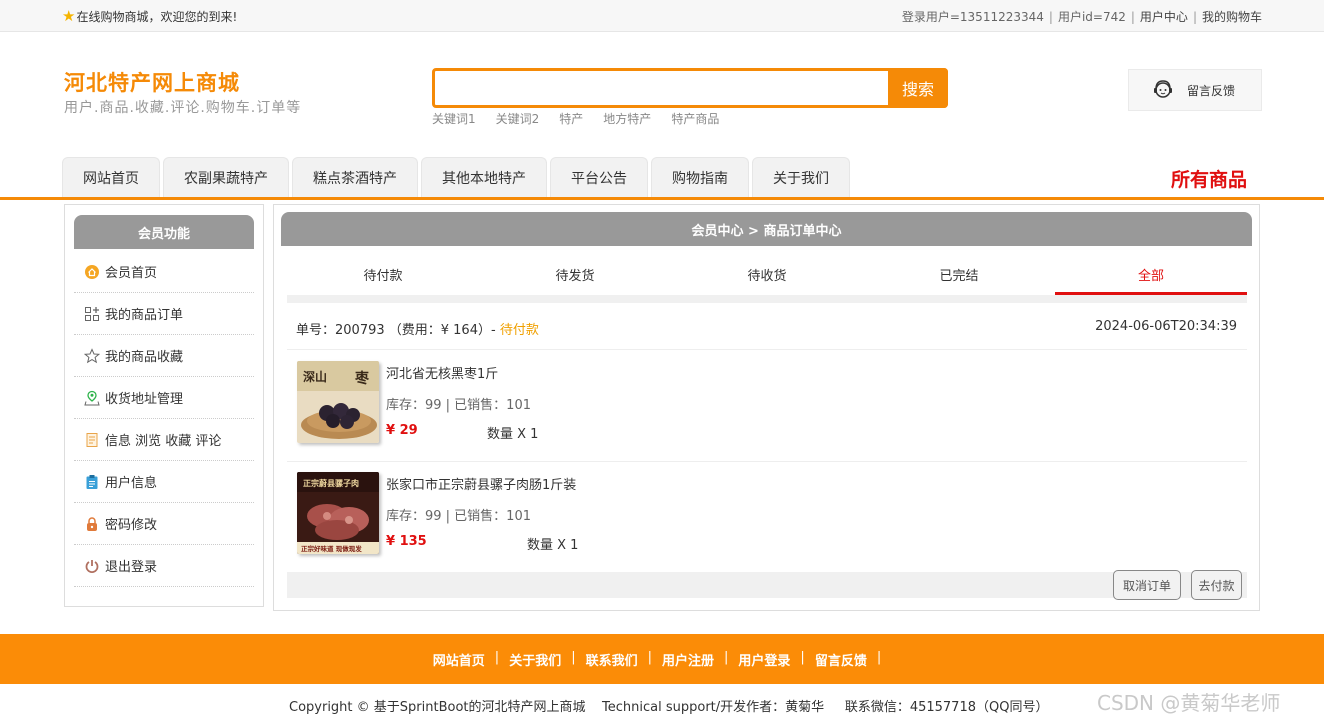 The width and height of the screenshot is (1324, 723). What do you see at coordinates (69, 16) in the screenshot?
I see `star-icon: ★` at bounding box center [69, 16].